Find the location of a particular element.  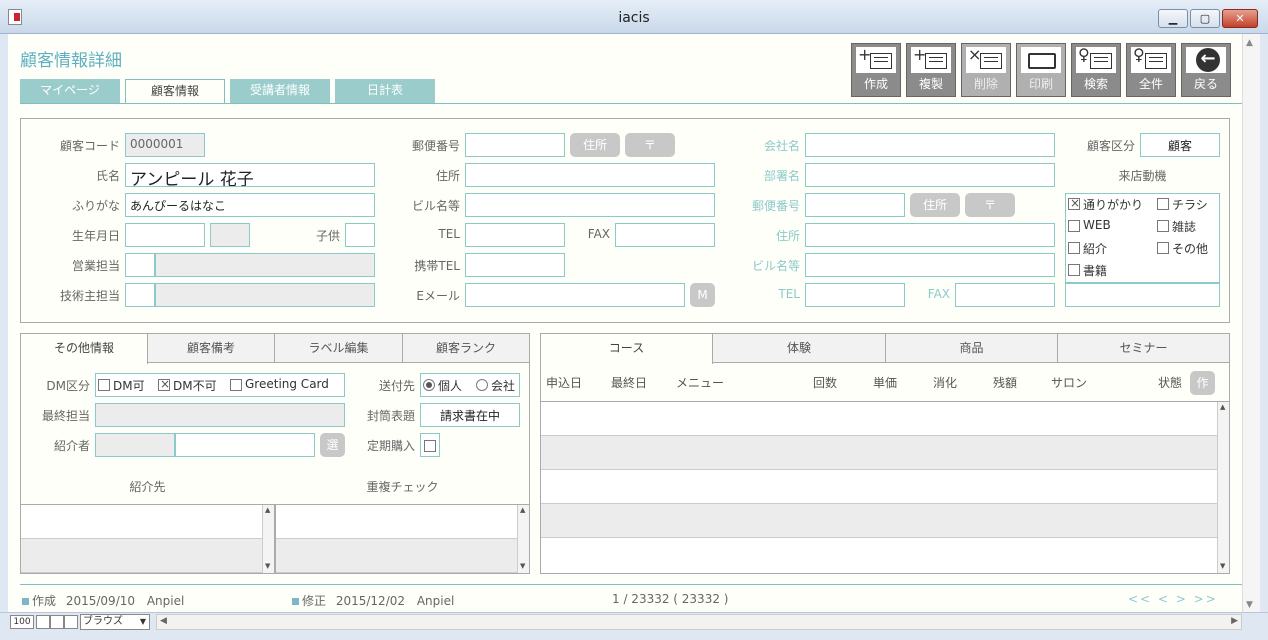

vertical-scrollbar is located at coordinates (1251, 323).